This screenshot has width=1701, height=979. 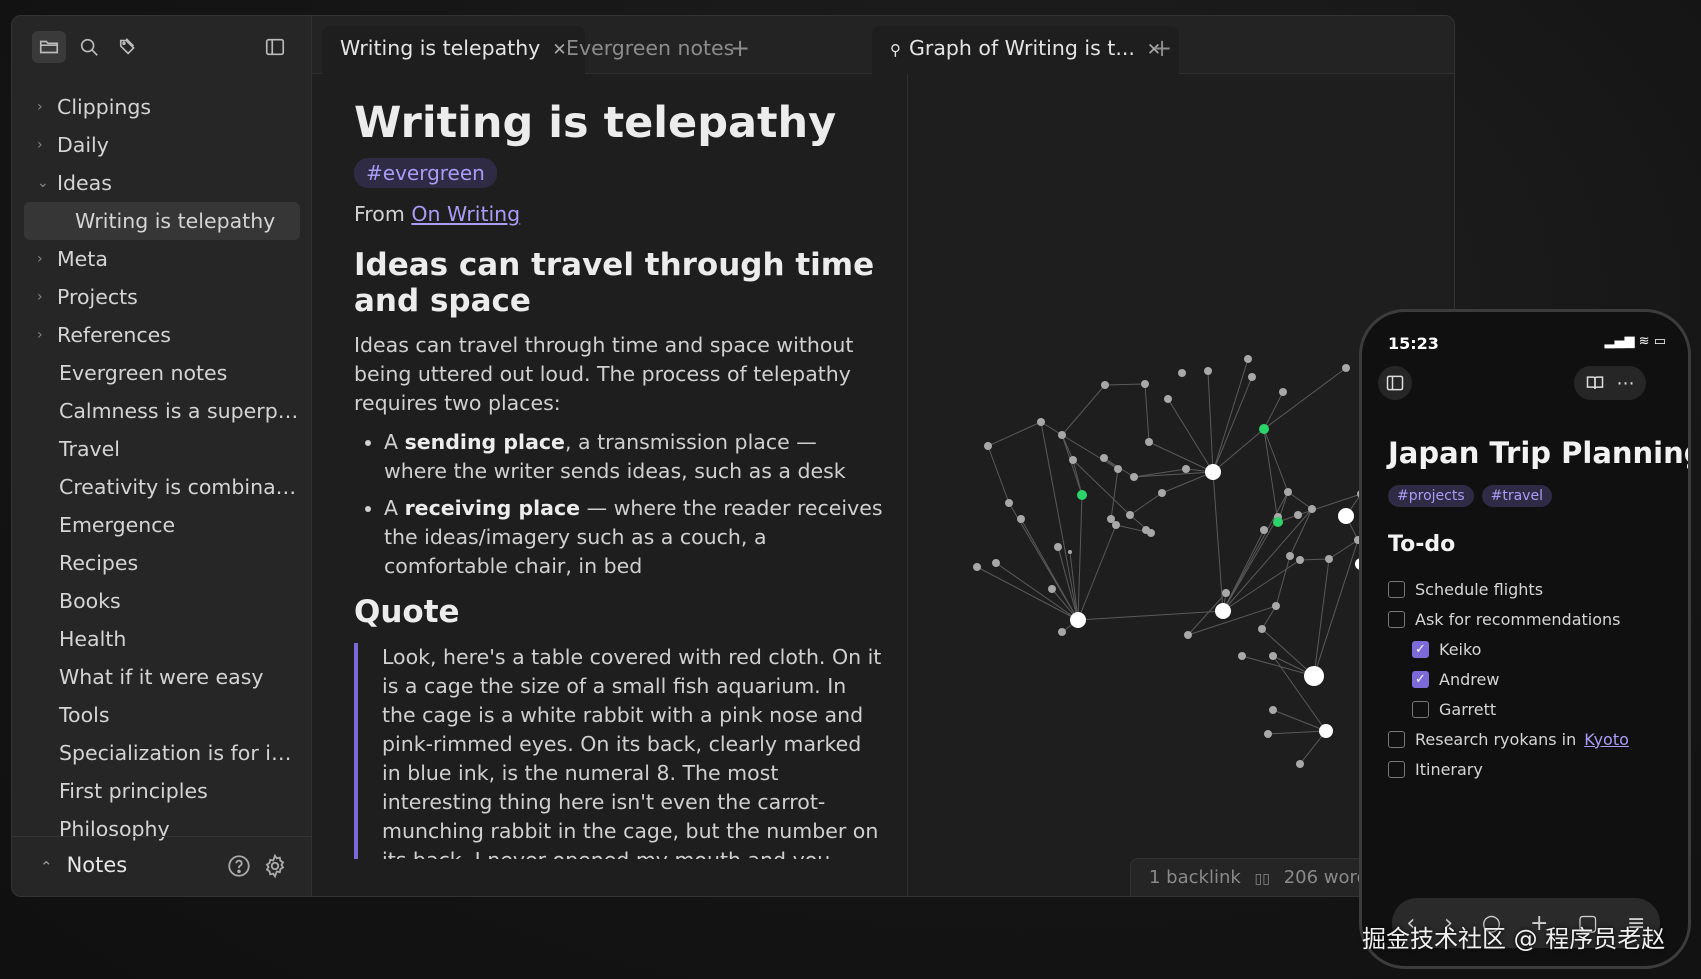 What do you see at coordinates (1026, 50) in the screenshot?
I see `tab-graph-view: ⚲ Graph of Writing is t... ✕` at bounding box center [1026, 50].